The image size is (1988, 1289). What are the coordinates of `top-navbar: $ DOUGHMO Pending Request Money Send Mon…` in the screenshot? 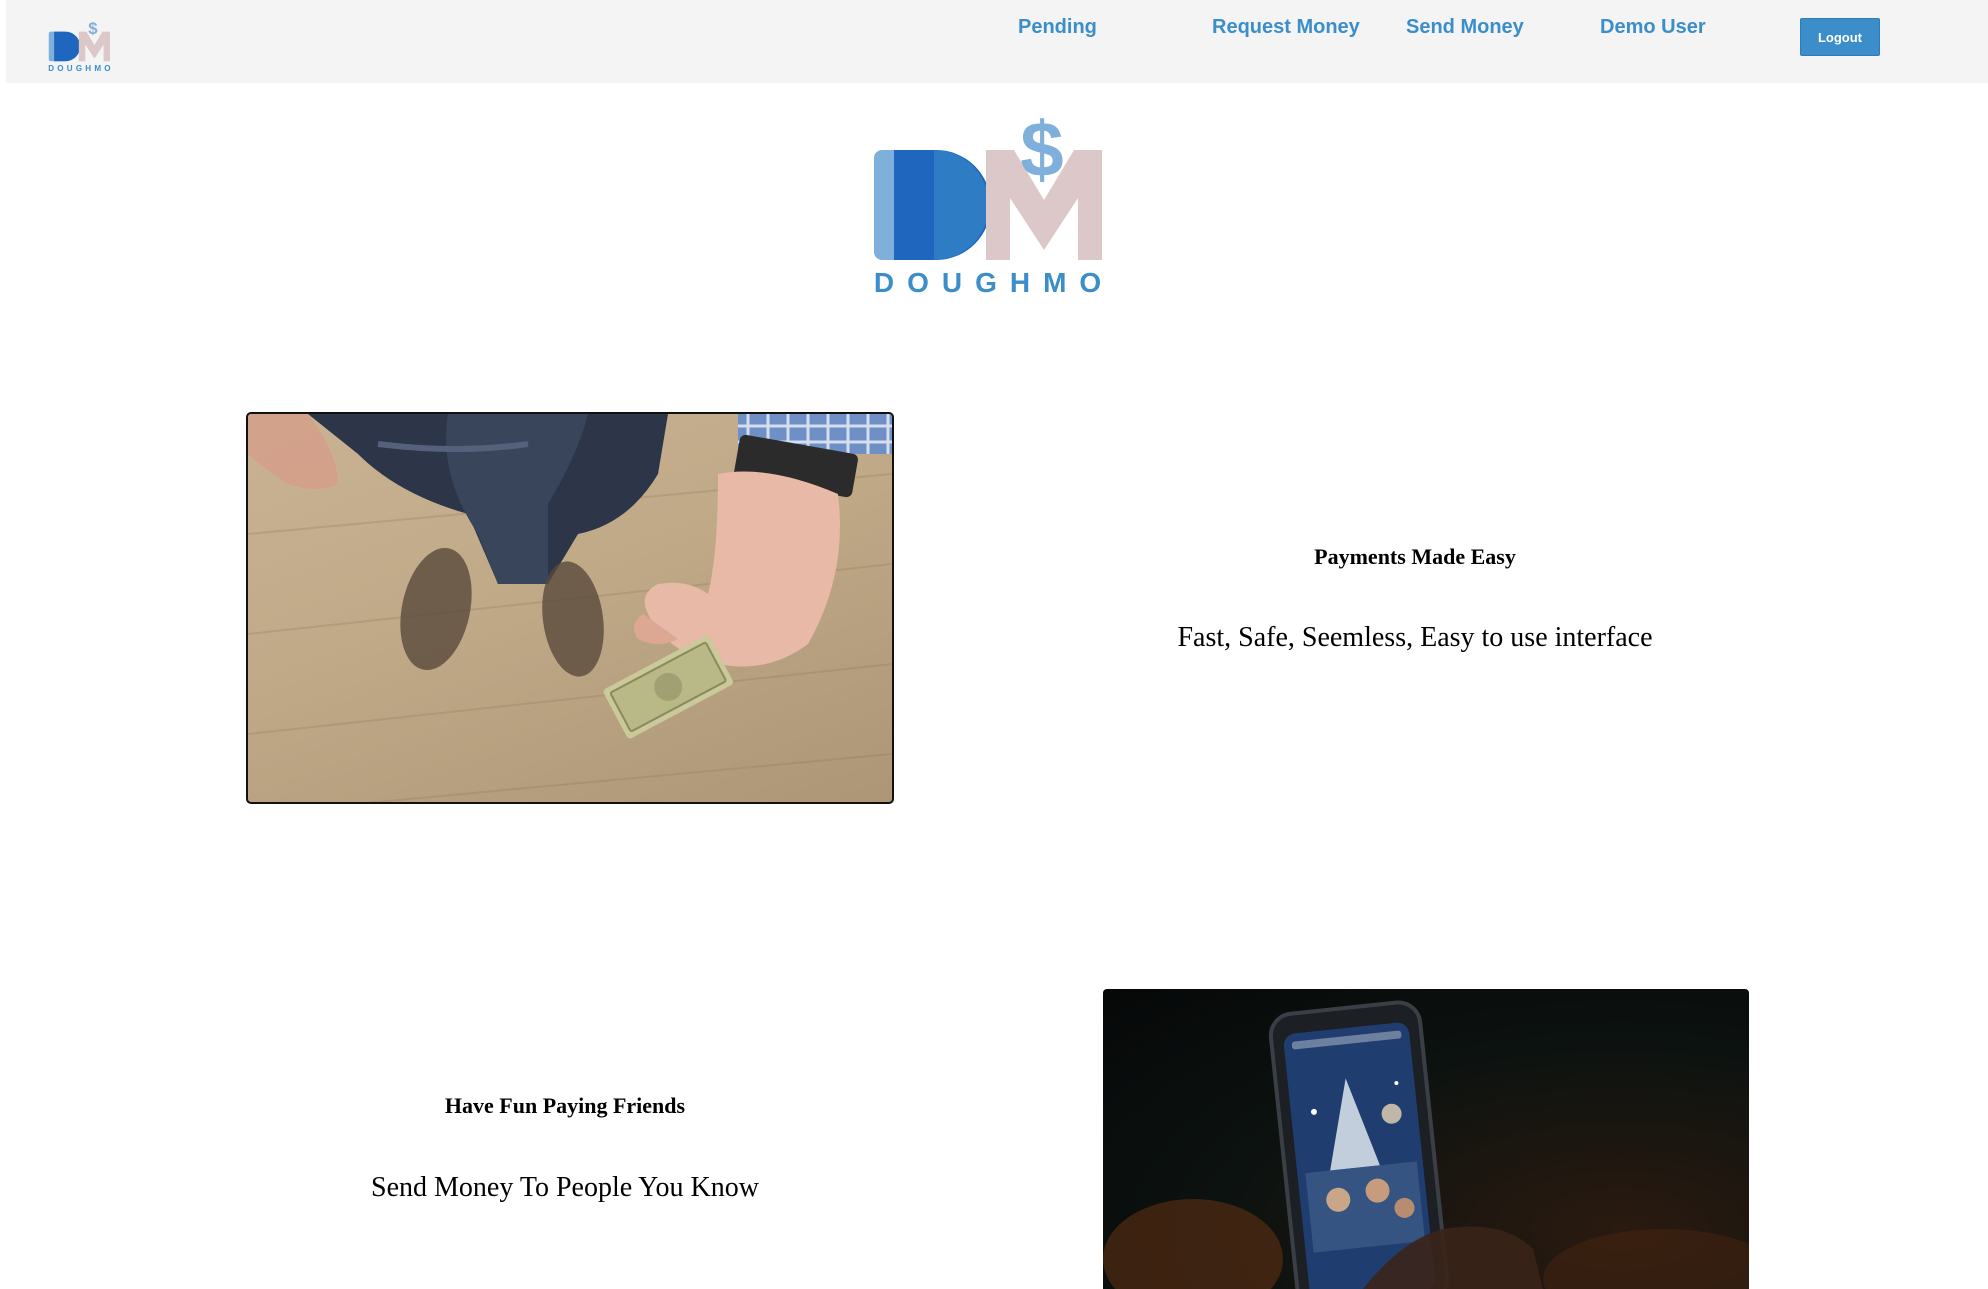 It's located at (997, 41).